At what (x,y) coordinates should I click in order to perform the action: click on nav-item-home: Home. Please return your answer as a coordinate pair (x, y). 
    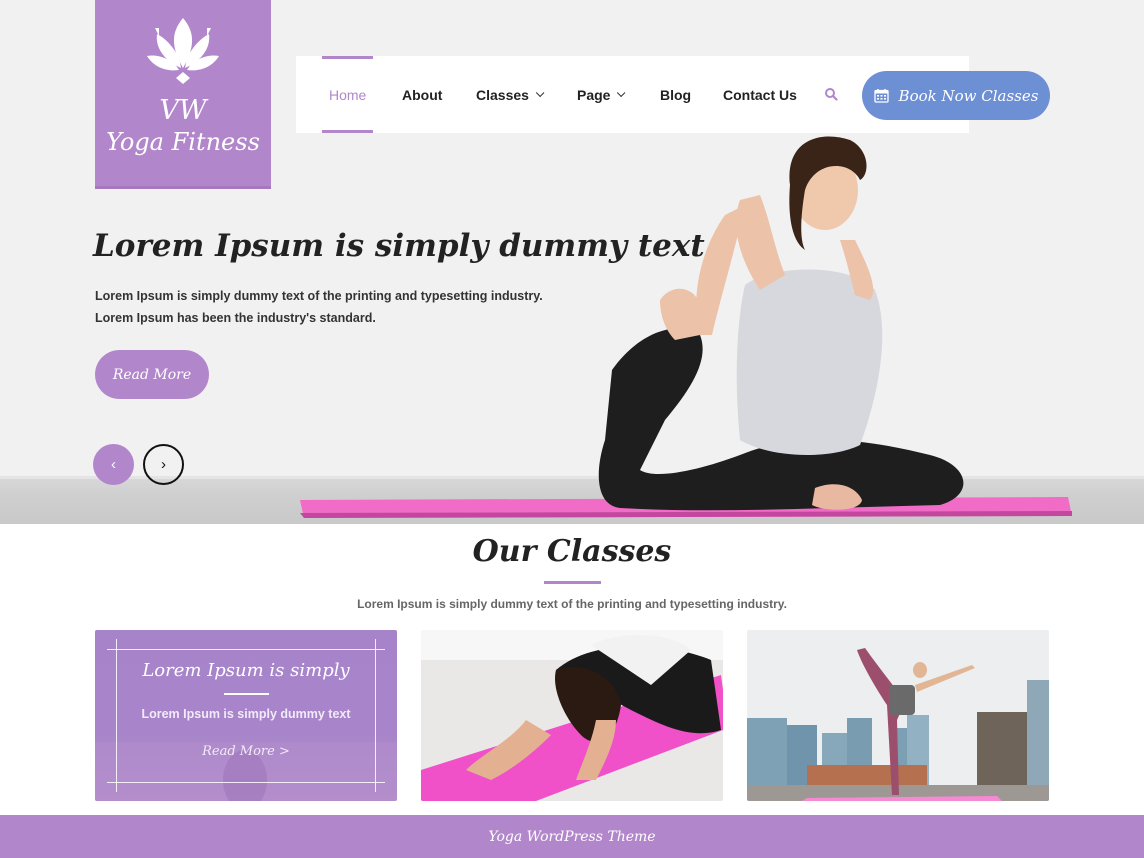
    Looking at the image, I should click on (347, 94).